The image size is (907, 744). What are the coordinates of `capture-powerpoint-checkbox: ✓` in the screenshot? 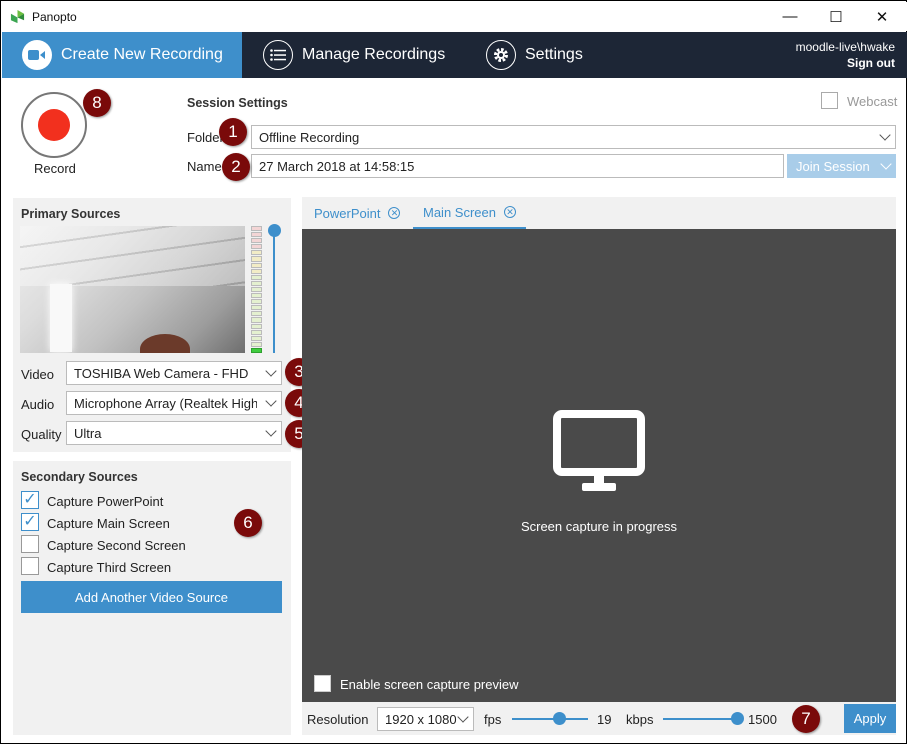 It's located at (30, 500).